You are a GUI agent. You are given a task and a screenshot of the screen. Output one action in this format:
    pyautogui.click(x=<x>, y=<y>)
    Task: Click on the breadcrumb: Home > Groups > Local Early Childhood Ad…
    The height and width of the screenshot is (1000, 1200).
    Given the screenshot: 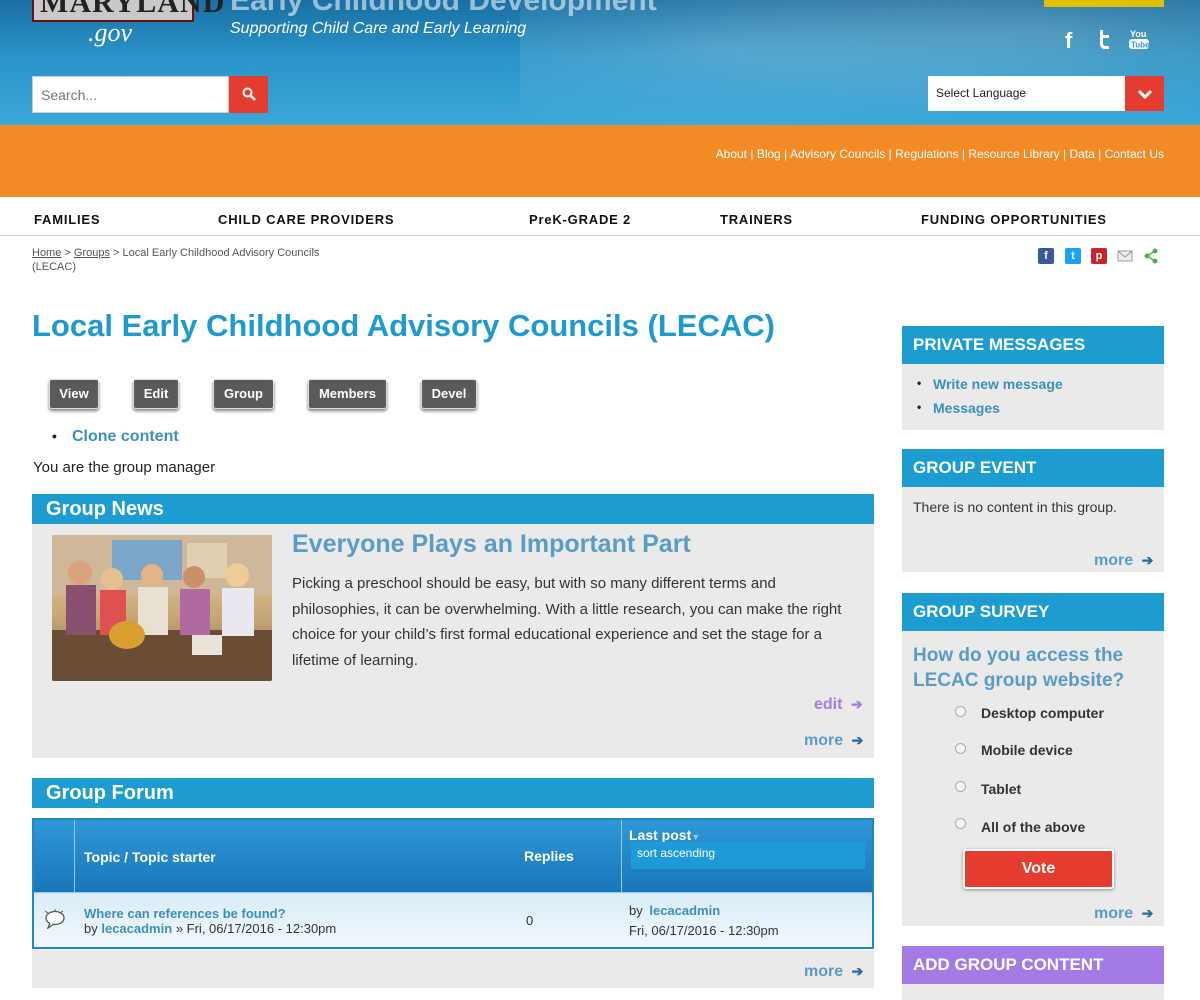 What is the action you would take?
    pyautogui.click(x=182, y=260)
    